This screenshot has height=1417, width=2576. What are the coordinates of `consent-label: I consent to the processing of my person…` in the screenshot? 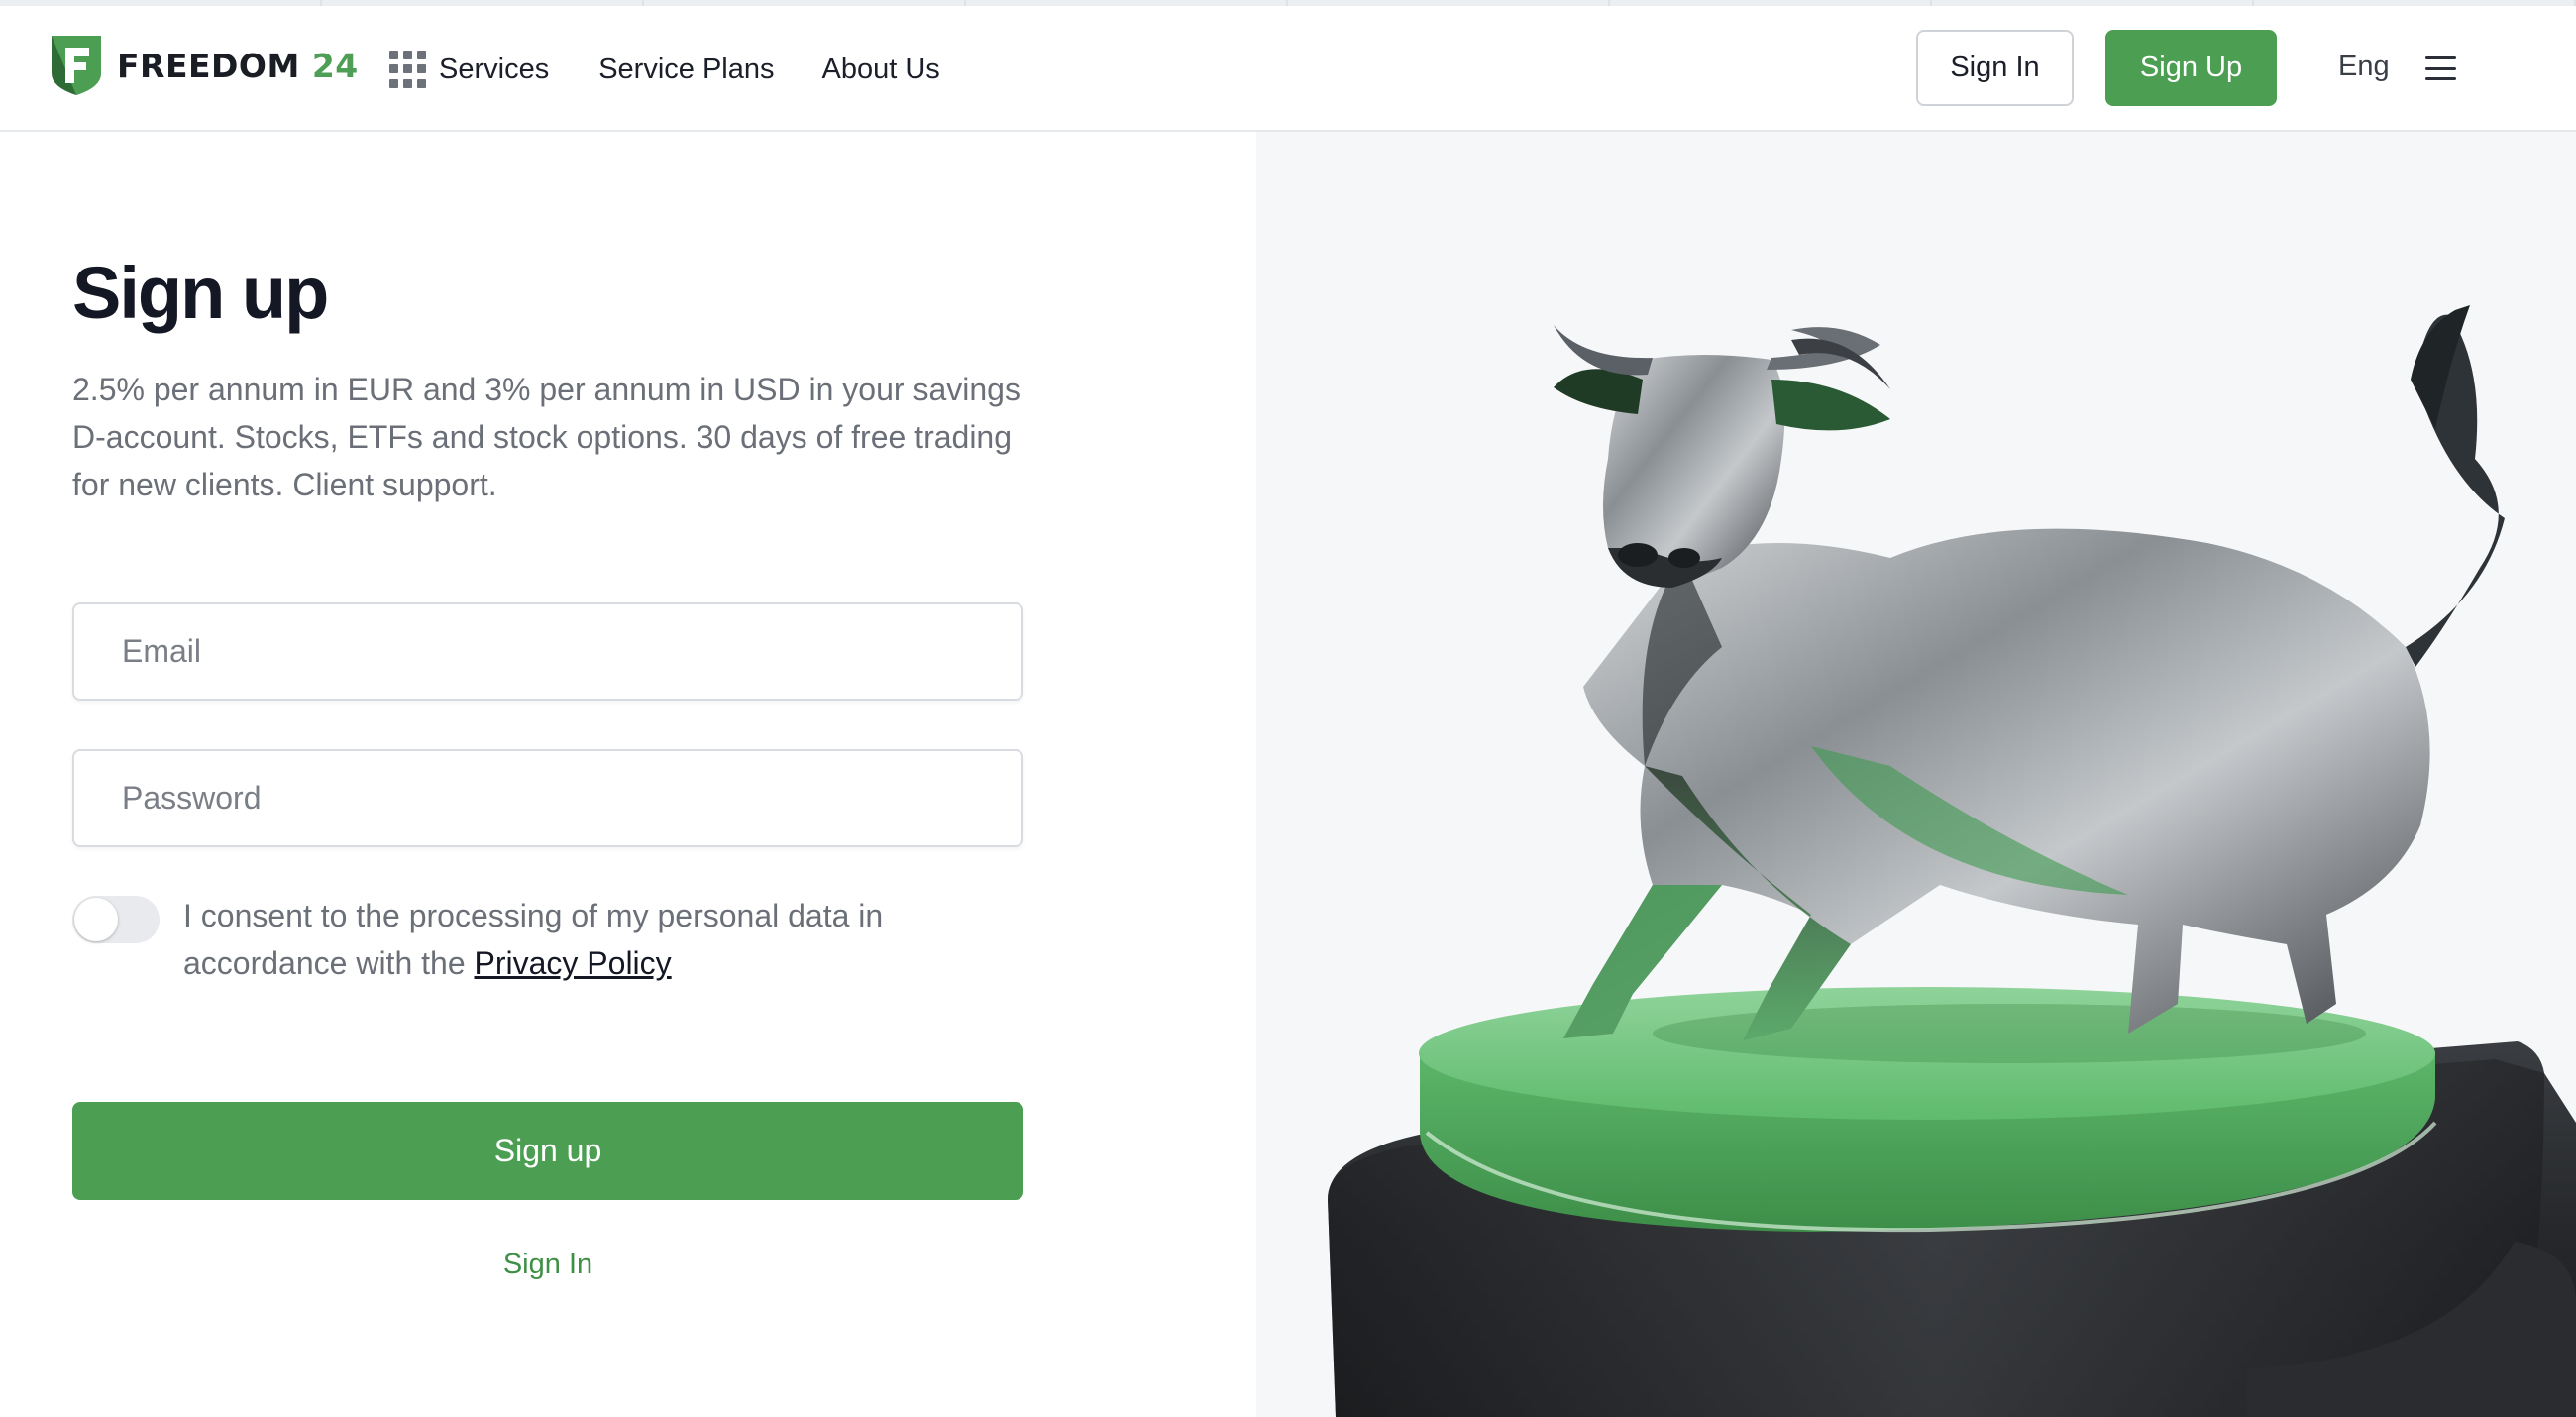 It's located at (579, 939).